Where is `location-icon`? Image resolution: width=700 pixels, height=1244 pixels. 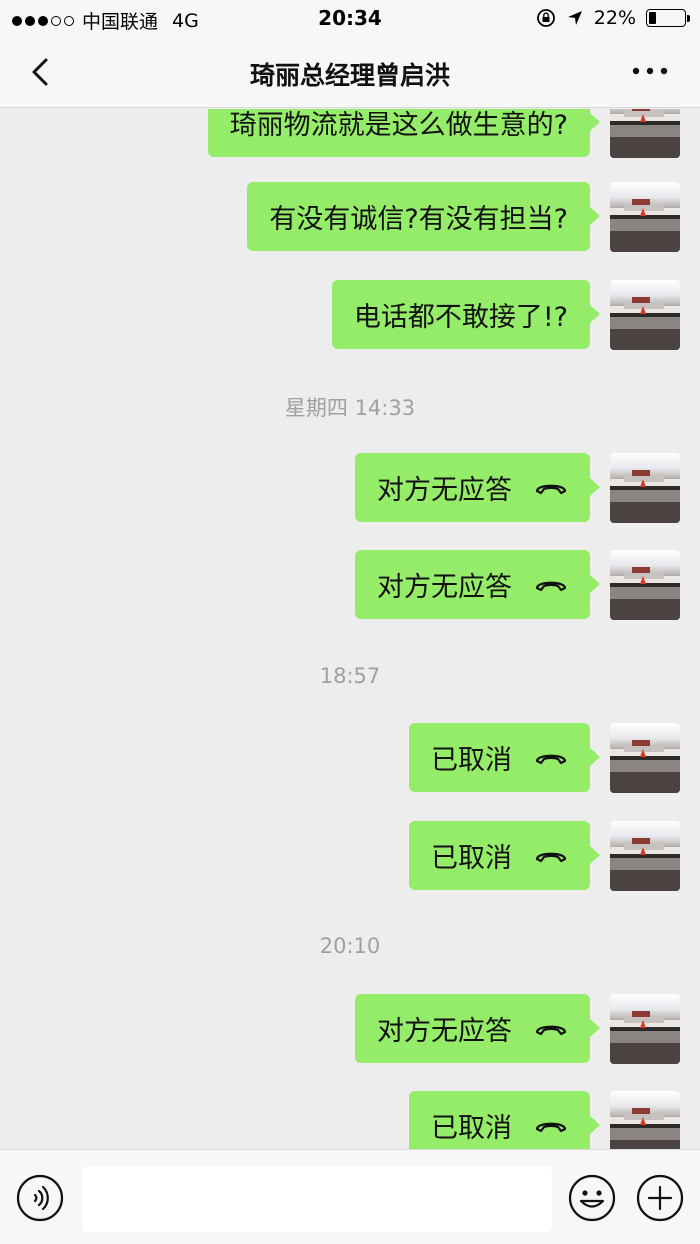
location-icon is located at coordinates (574, 18).